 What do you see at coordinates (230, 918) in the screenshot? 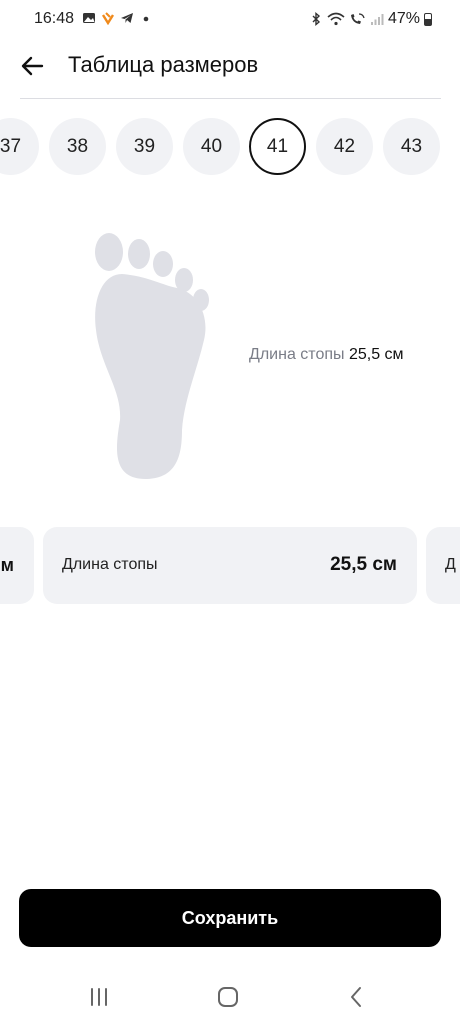
I see `save-button: Сохранить` at bounding box center [230, 918].